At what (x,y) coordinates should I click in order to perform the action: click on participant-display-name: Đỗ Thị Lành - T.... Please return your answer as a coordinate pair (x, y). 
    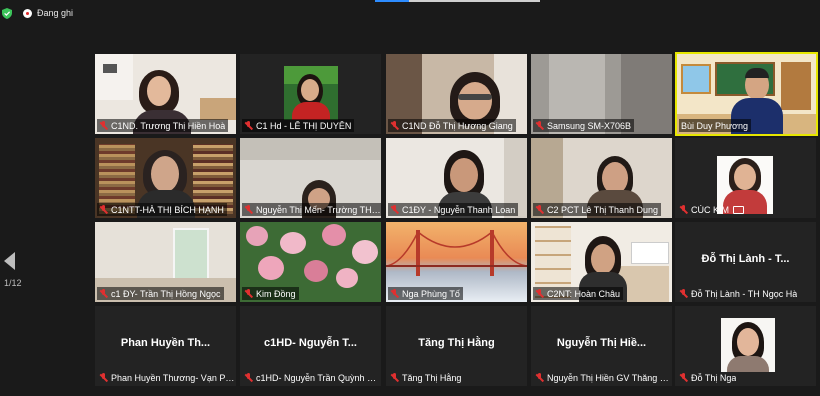
    Looking at the image, I should click on (745, 259).